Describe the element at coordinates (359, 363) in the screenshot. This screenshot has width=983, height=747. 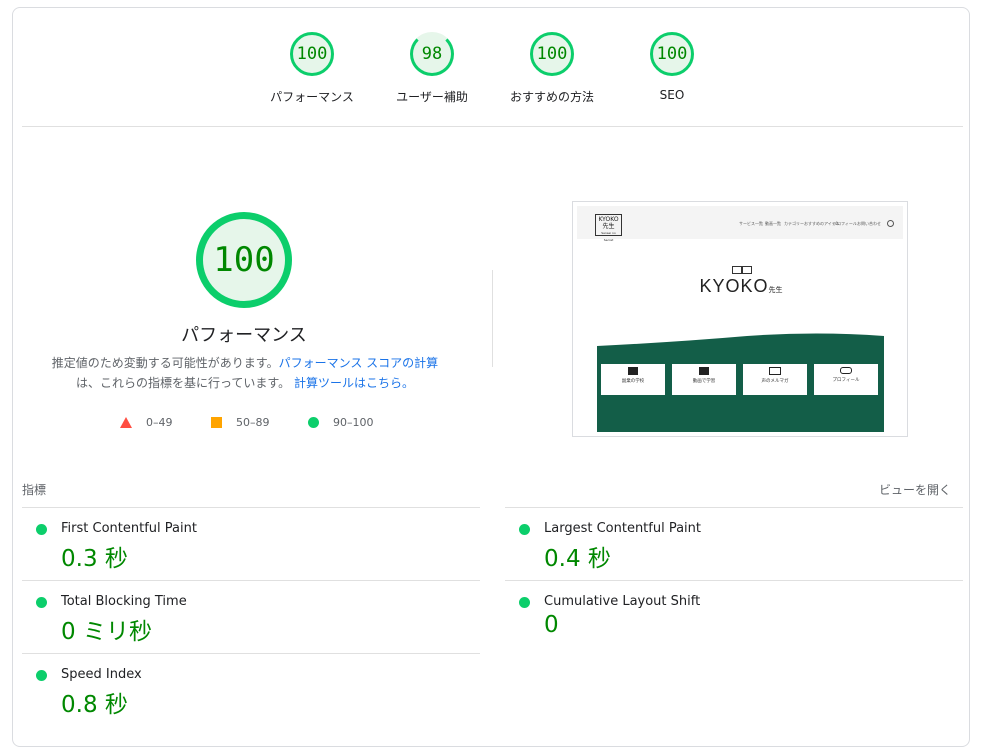
I see `score-calculation-link: パフォーマンス スコアの計算` at that location.